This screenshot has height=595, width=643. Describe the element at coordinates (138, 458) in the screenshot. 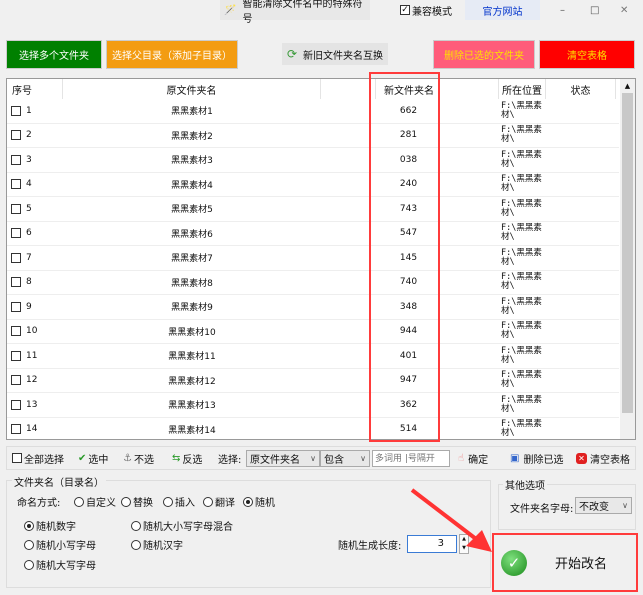

I see `uncheck-button: ⚓ 不选` at that location.